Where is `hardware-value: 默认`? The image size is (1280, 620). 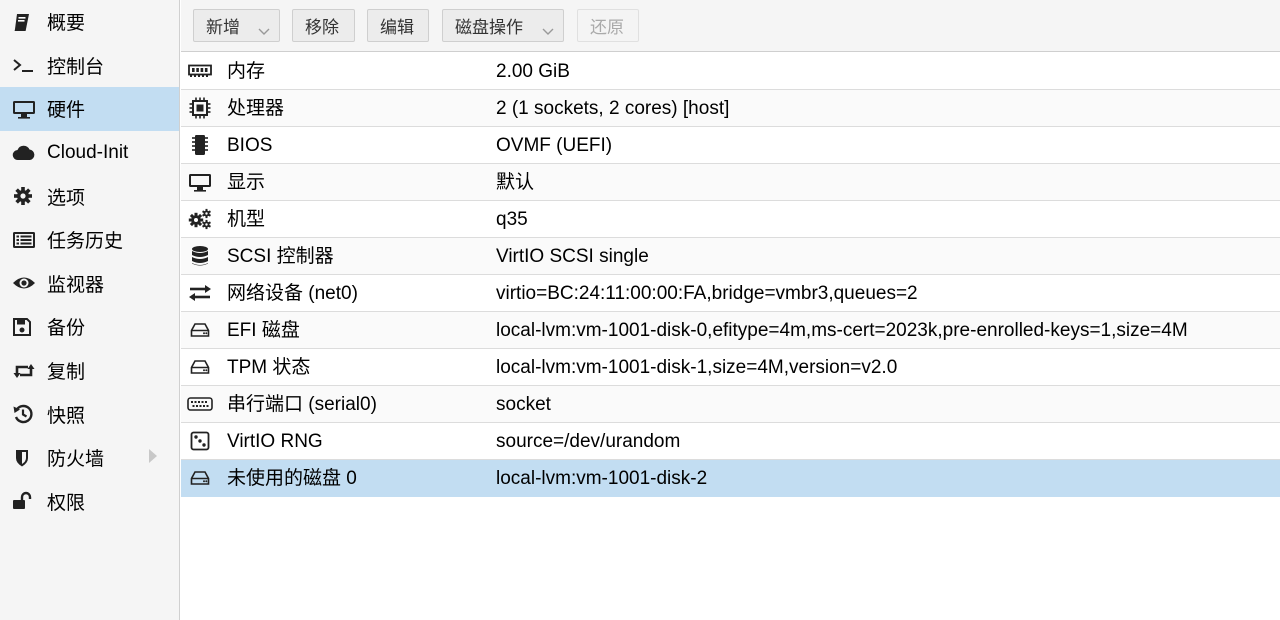
hardware-value: 默认 is located at coordinates (515, 182).